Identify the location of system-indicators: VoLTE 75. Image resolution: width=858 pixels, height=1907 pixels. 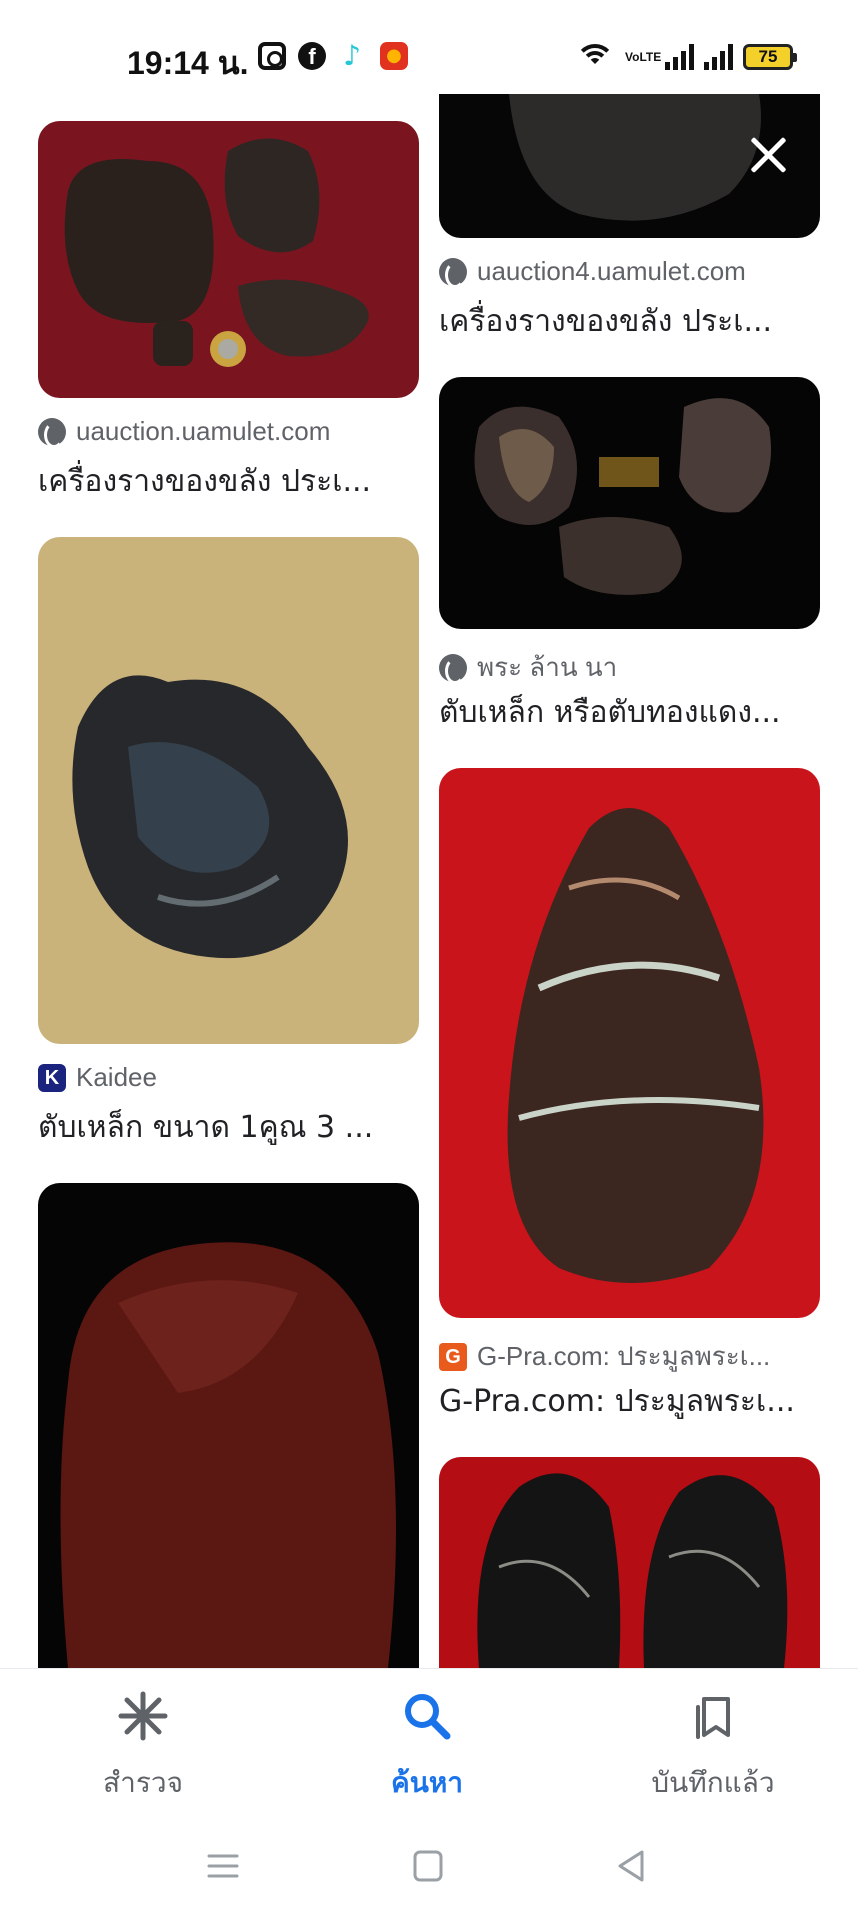
(686, 57).